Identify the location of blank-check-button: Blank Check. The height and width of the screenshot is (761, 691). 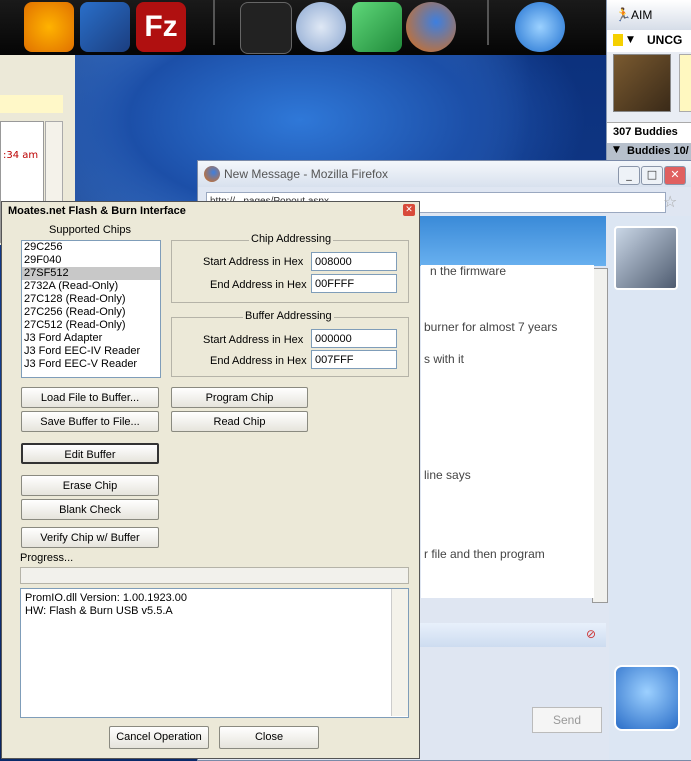
(90, 509).